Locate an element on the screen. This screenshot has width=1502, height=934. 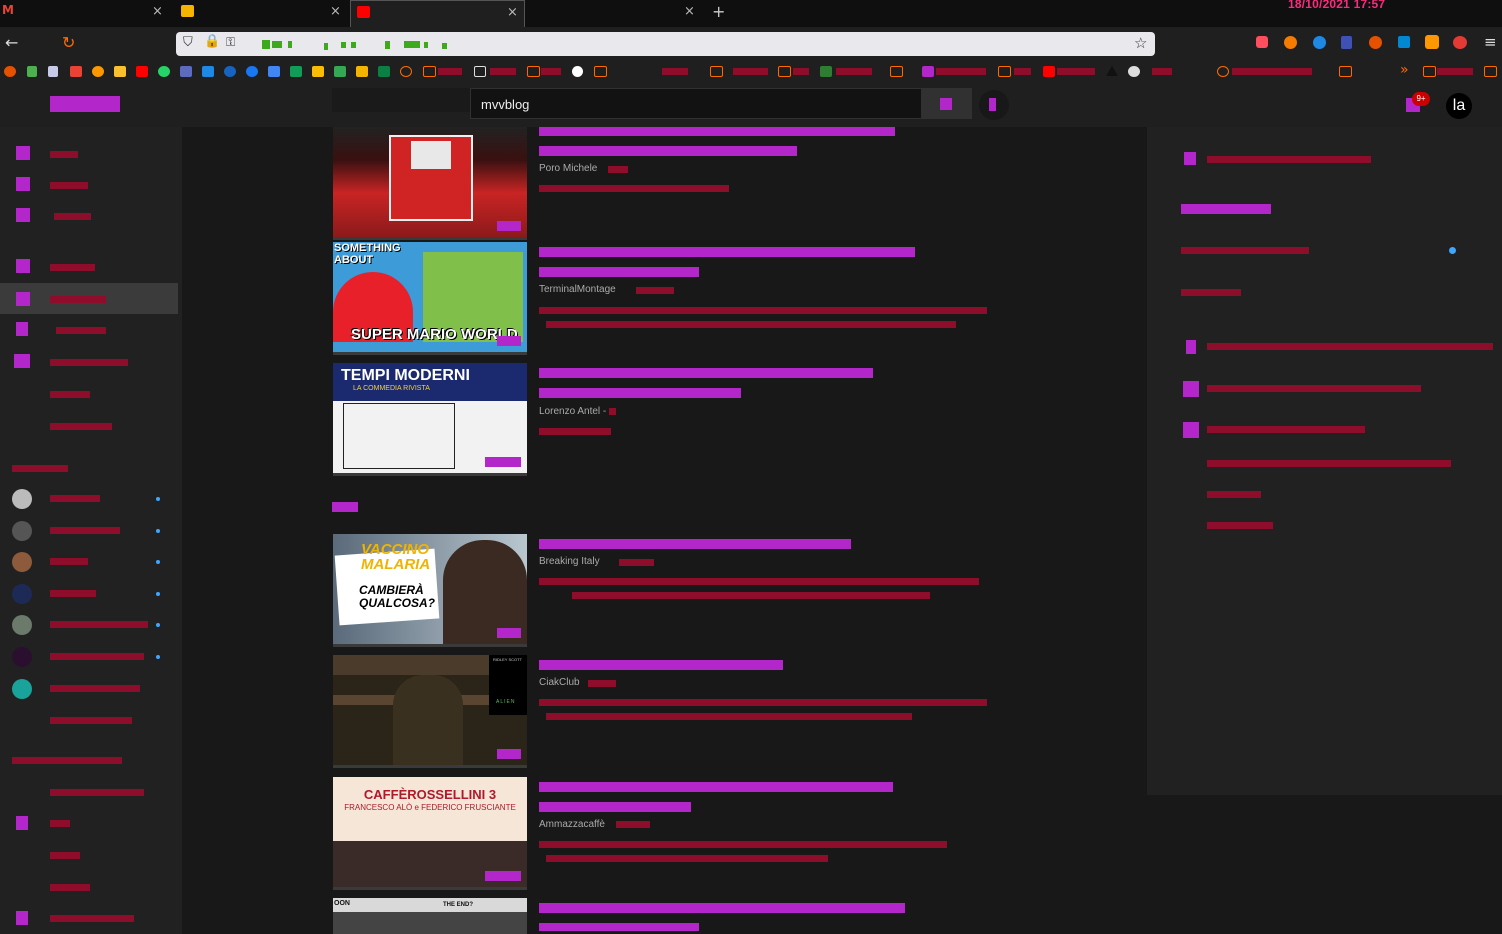
channel-name: Ammazzacaffè is located at coordinates (572, 824).